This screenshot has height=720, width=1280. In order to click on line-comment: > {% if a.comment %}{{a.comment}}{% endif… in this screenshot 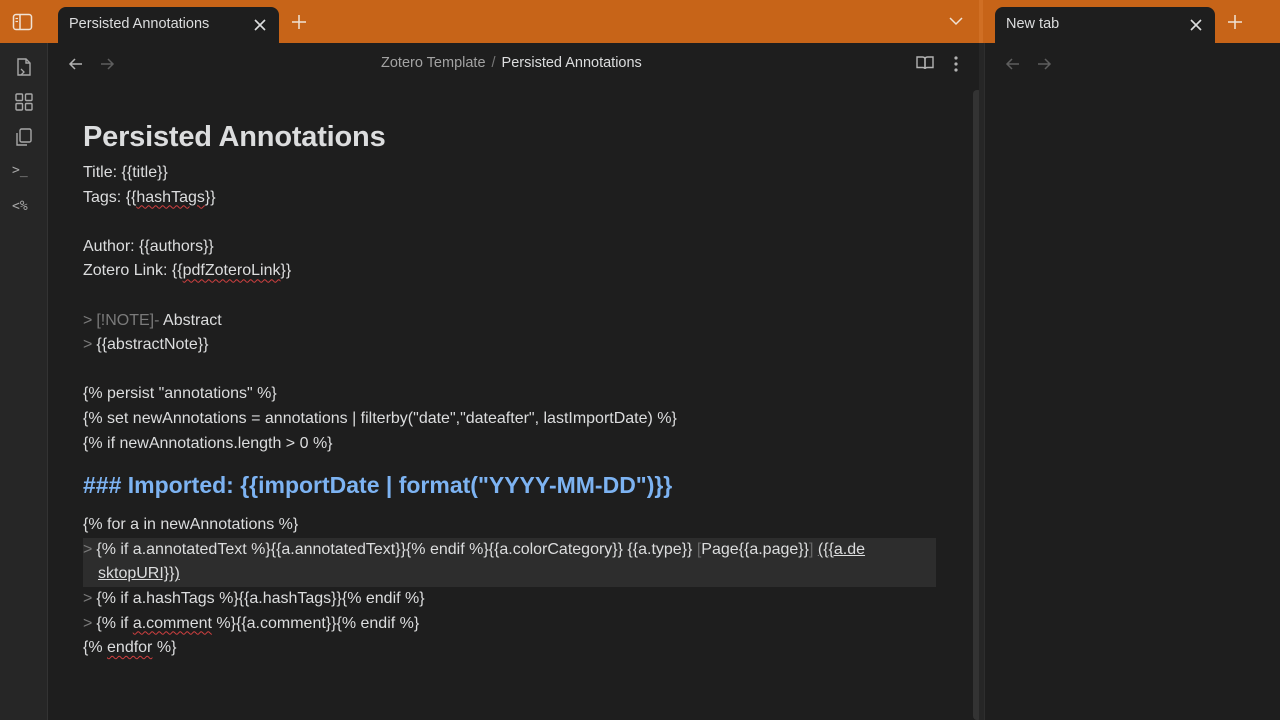, I will do `click(509, 624)`.